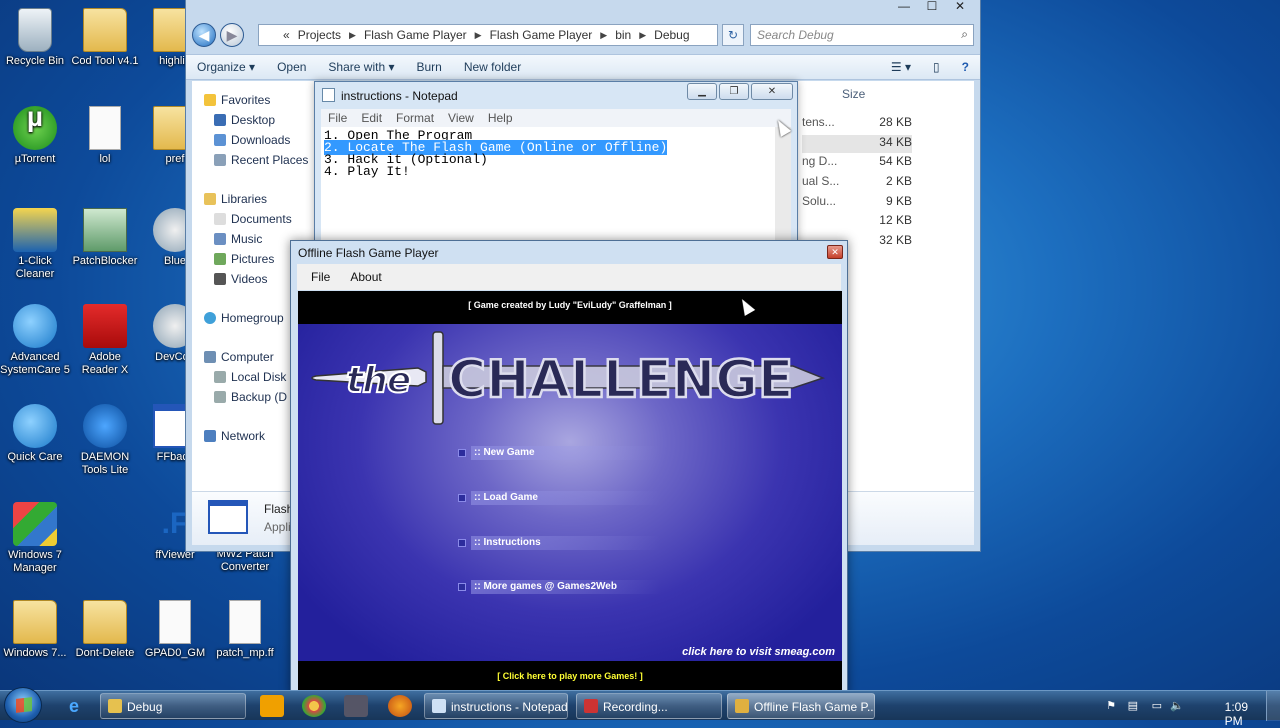 The height and width of the screenshot is (728, 1280). I want to click on nav-backup-drive: Backup (D, so click(250, 397).